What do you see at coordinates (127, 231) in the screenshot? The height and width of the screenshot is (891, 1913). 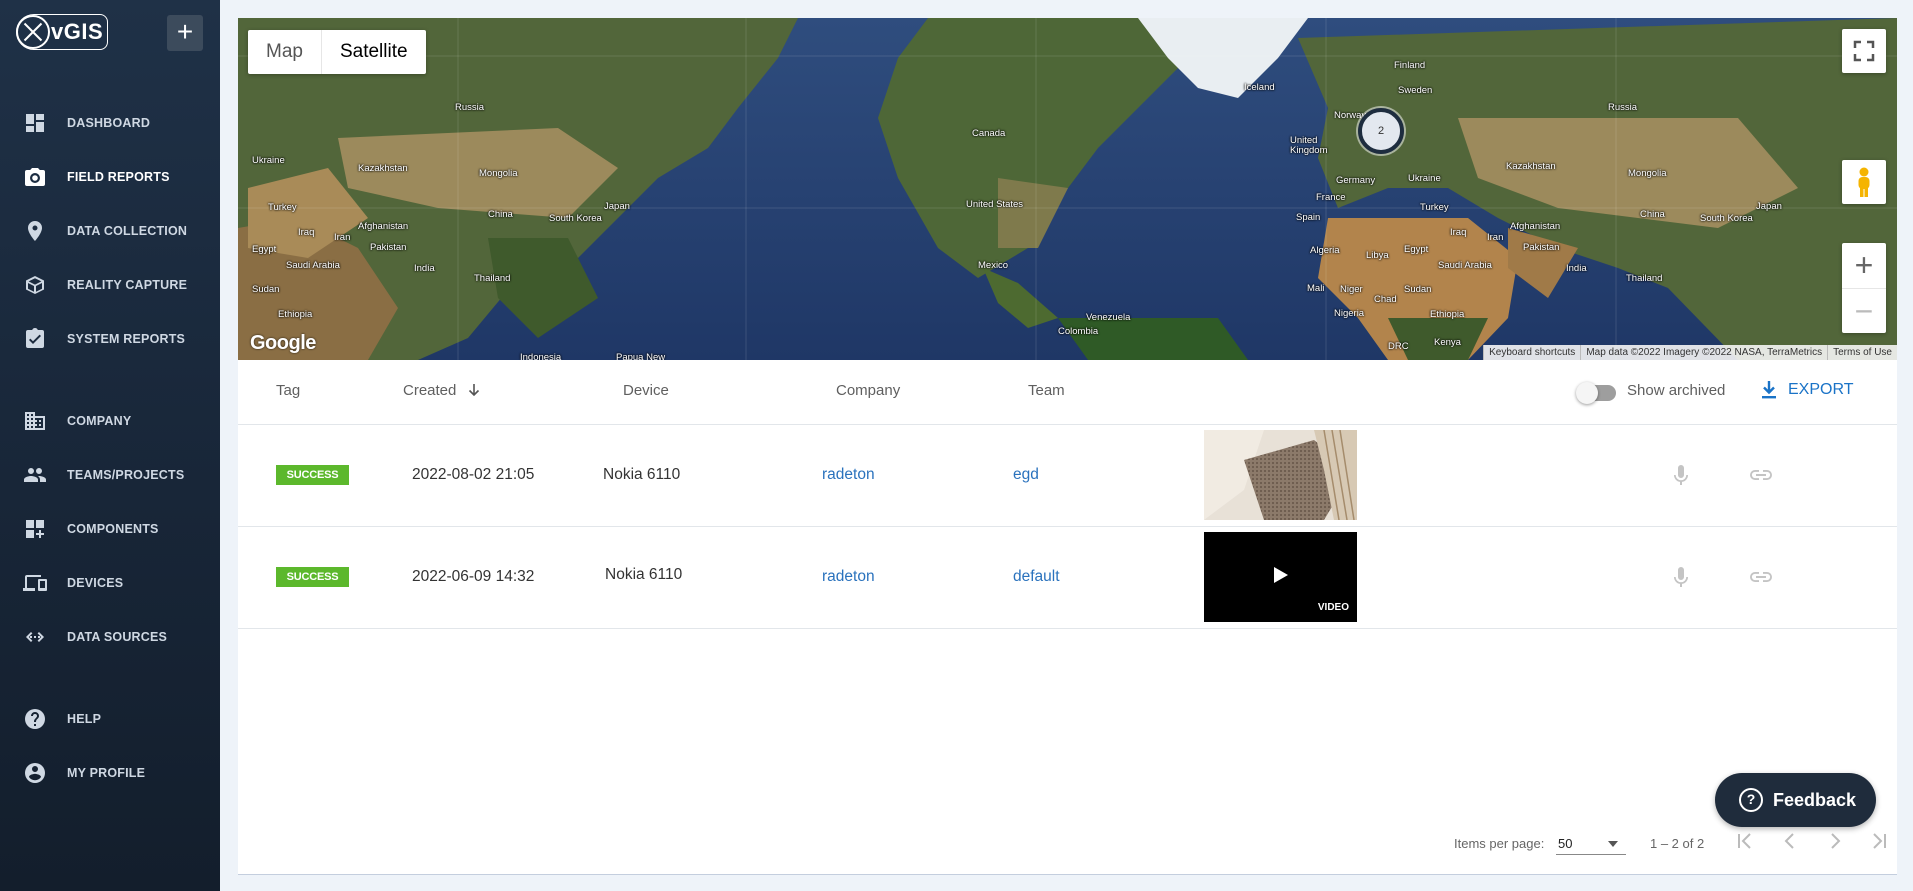 I see `sidebar-item-label: DATA COLLECTION` at bounding box center [127, 231].